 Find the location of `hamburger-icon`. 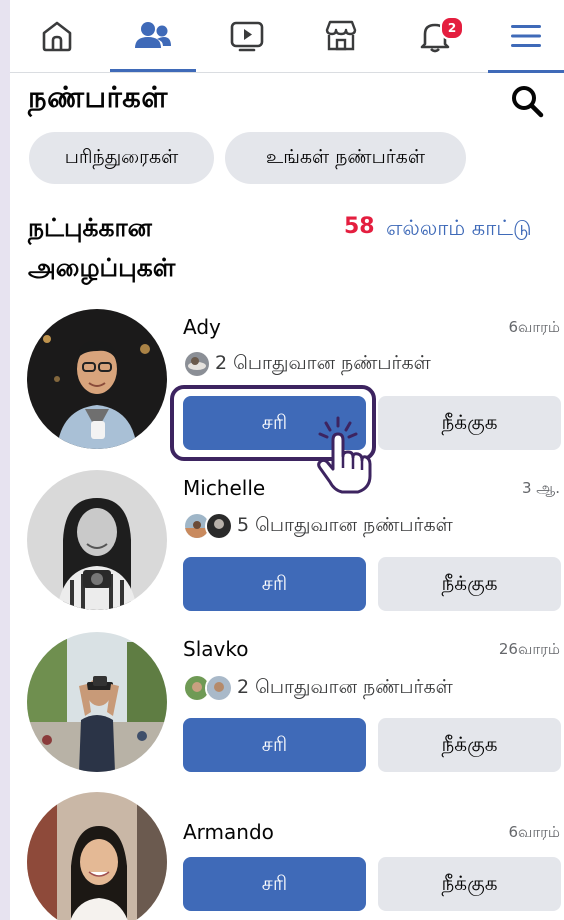

hamburger-icon is located at coordinates (526, 36).